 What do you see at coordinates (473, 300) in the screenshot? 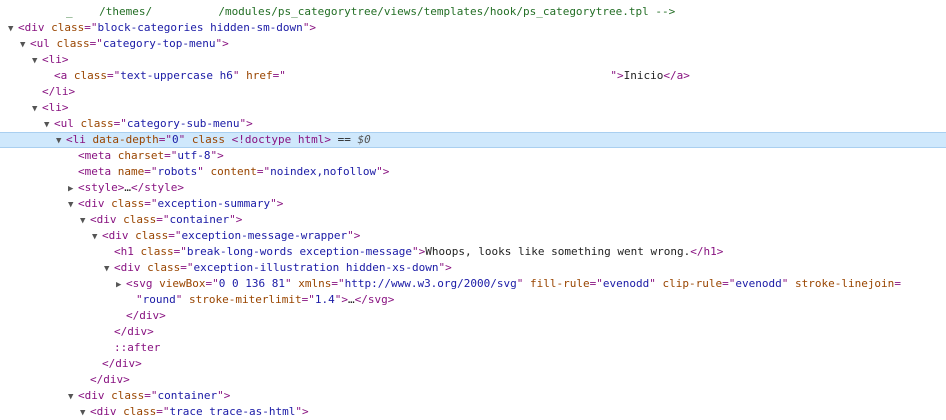
I see `dom-node-line: "round" stroke-miterlimit="1.4">…</svg>` at bounding box center [473, 300].